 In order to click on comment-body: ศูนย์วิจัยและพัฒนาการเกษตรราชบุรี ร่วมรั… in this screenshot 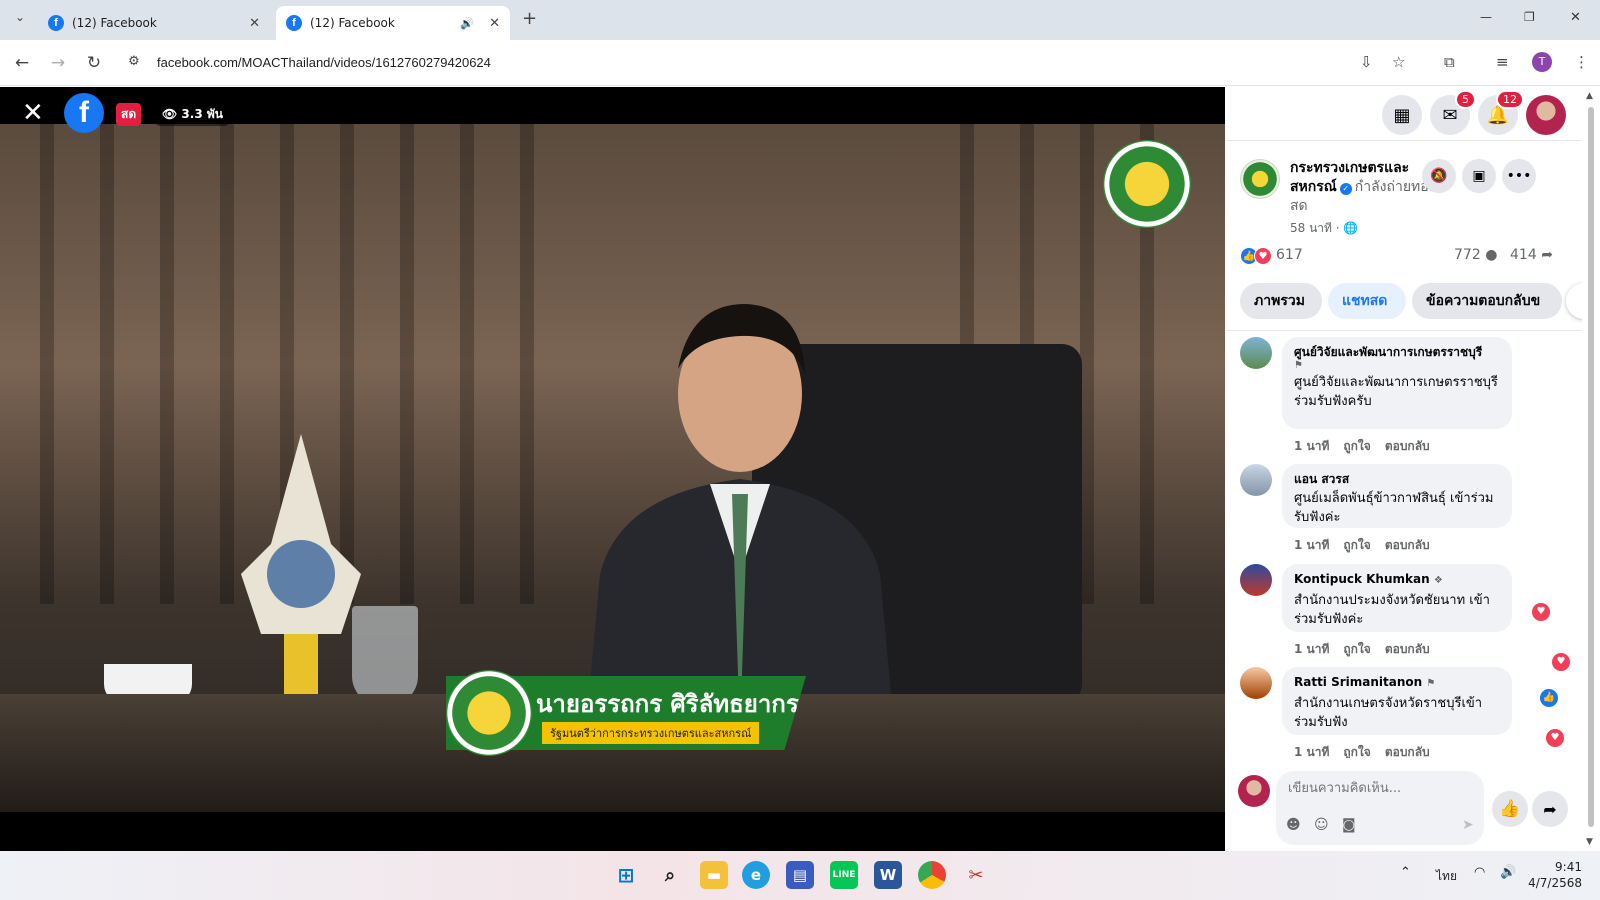, I will do `click(1396, 392)`.